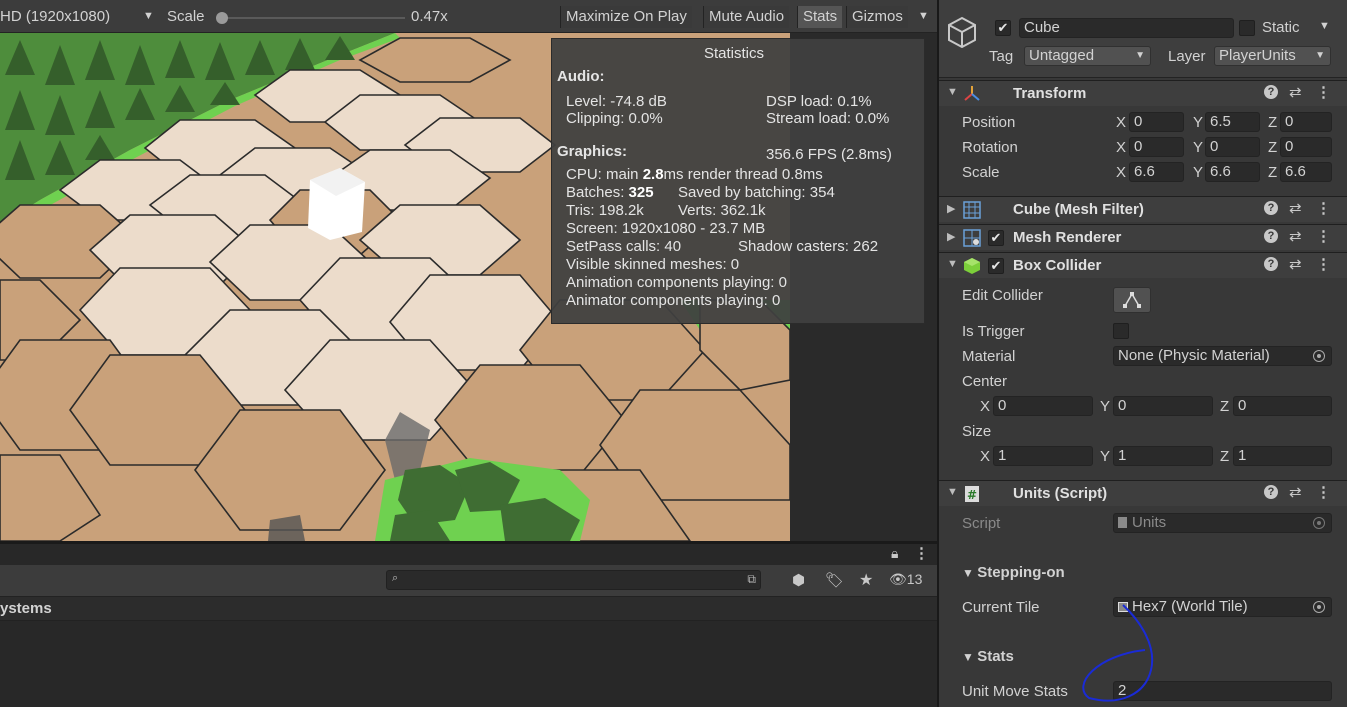  Describe the element at coordinates (996, 266) in the screenshot. I see `box-collider-enabled-checkbox: ✔` at that location.